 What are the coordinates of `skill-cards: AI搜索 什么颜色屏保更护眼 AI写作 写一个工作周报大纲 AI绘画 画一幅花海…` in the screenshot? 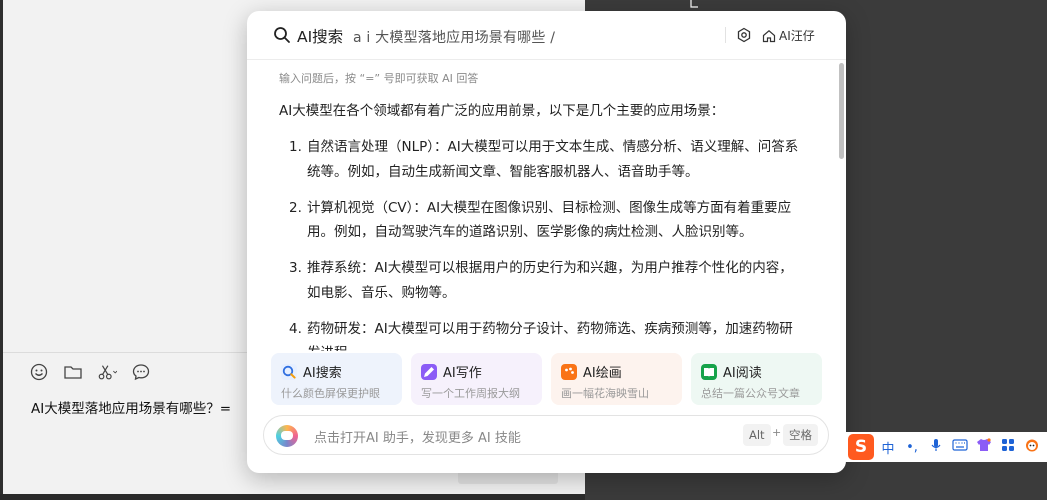 It's located at (546, 379).